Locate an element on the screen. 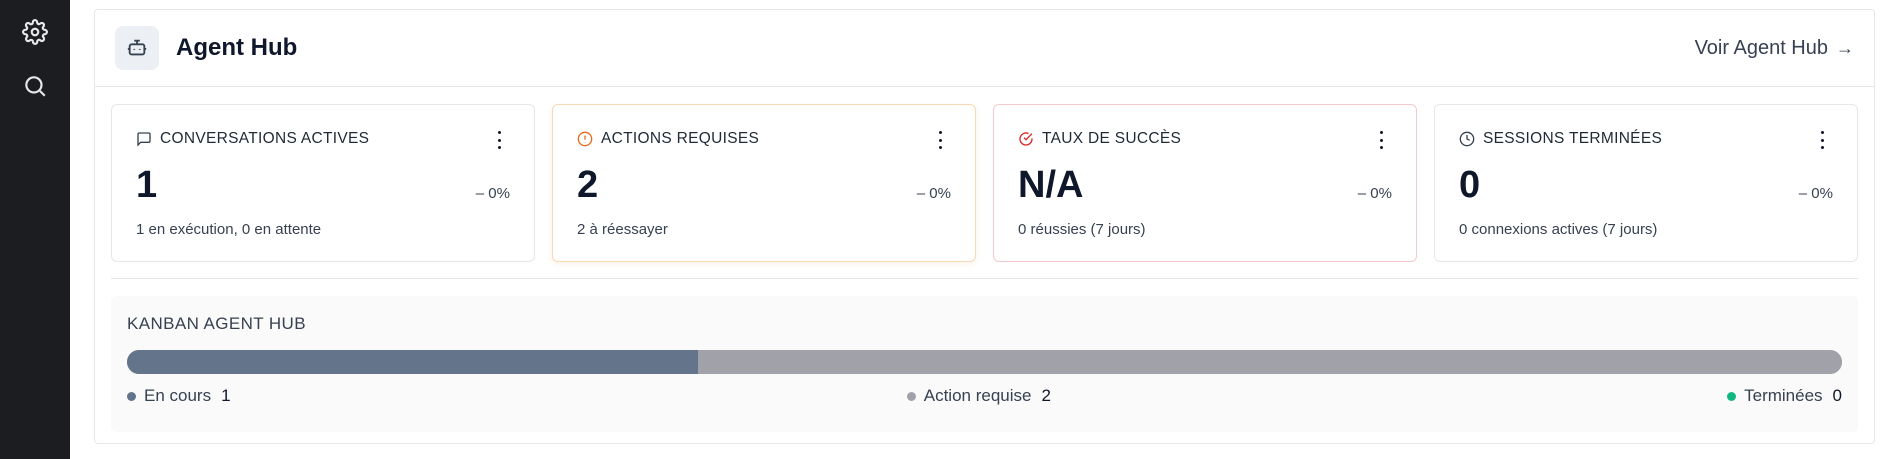  card-label: SESSIONS TERMINÉES is located at coordinates (1573, 138).